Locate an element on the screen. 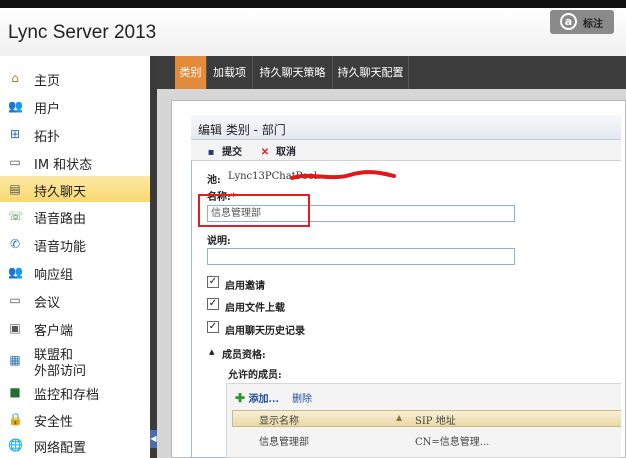 The width and height of the screenshot is (626, 458). tab-chat-configuration: 持久聊天配置 is located at coordinates (371, 72).